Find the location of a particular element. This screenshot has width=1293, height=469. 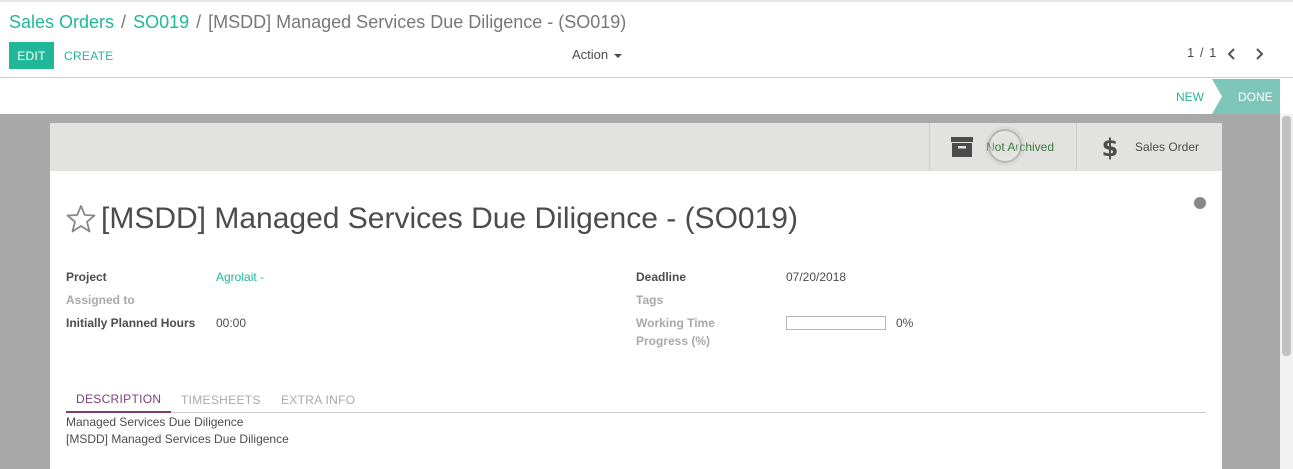

pager-next-button is located at coordinates (1259, 54).